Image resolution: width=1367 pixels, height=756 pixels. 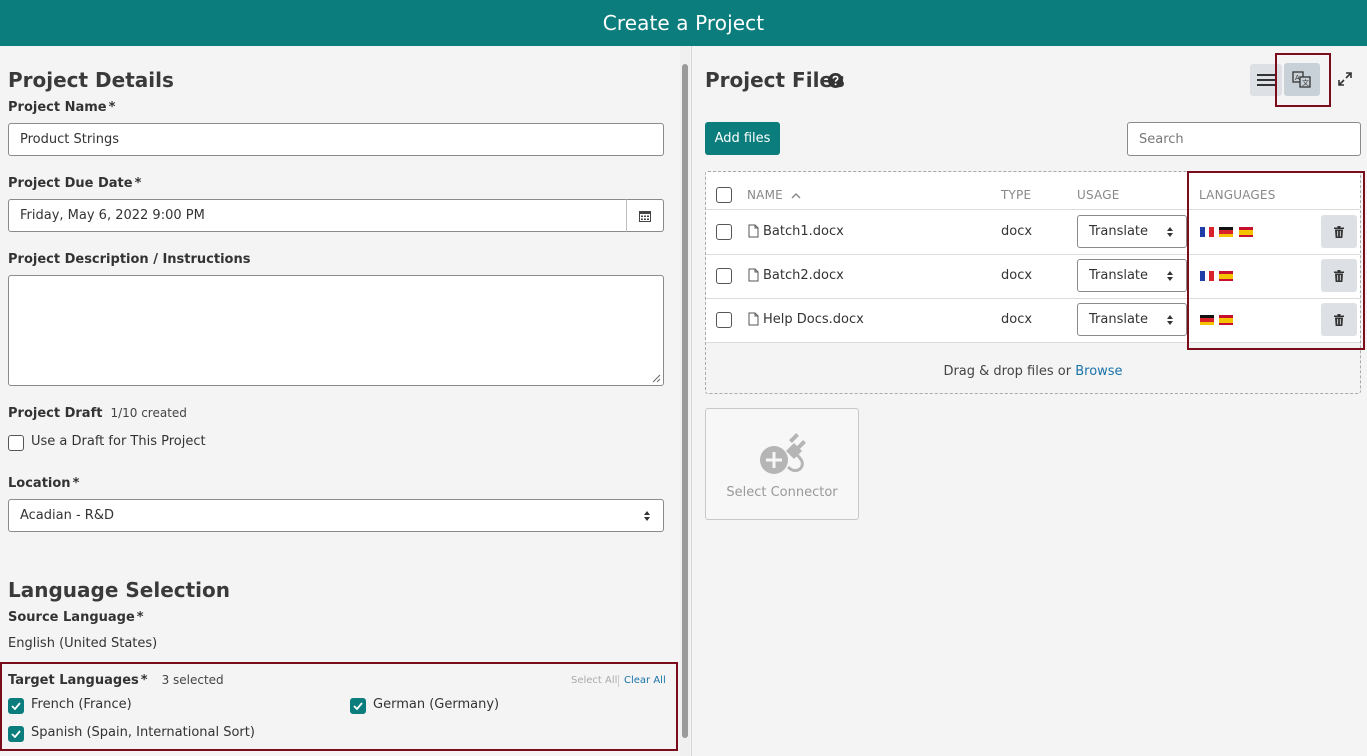 What do you see at coordinates (685, 401) in the screenshot?
I see `scrollbar-thumb` at bounding box center [685, 401].